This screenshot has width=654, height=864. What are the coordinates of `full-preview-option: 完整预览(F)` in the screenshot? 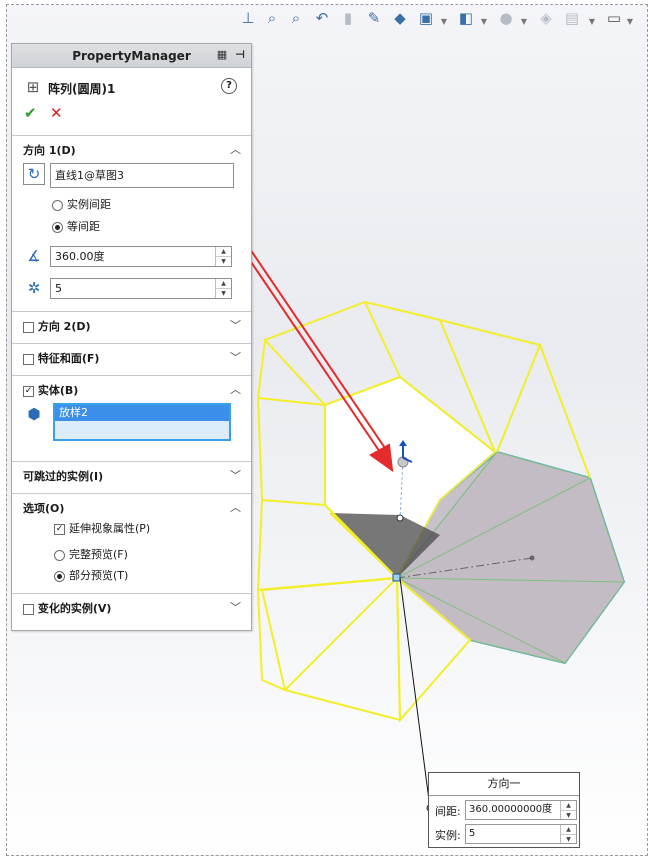 It's located at (91, 554).